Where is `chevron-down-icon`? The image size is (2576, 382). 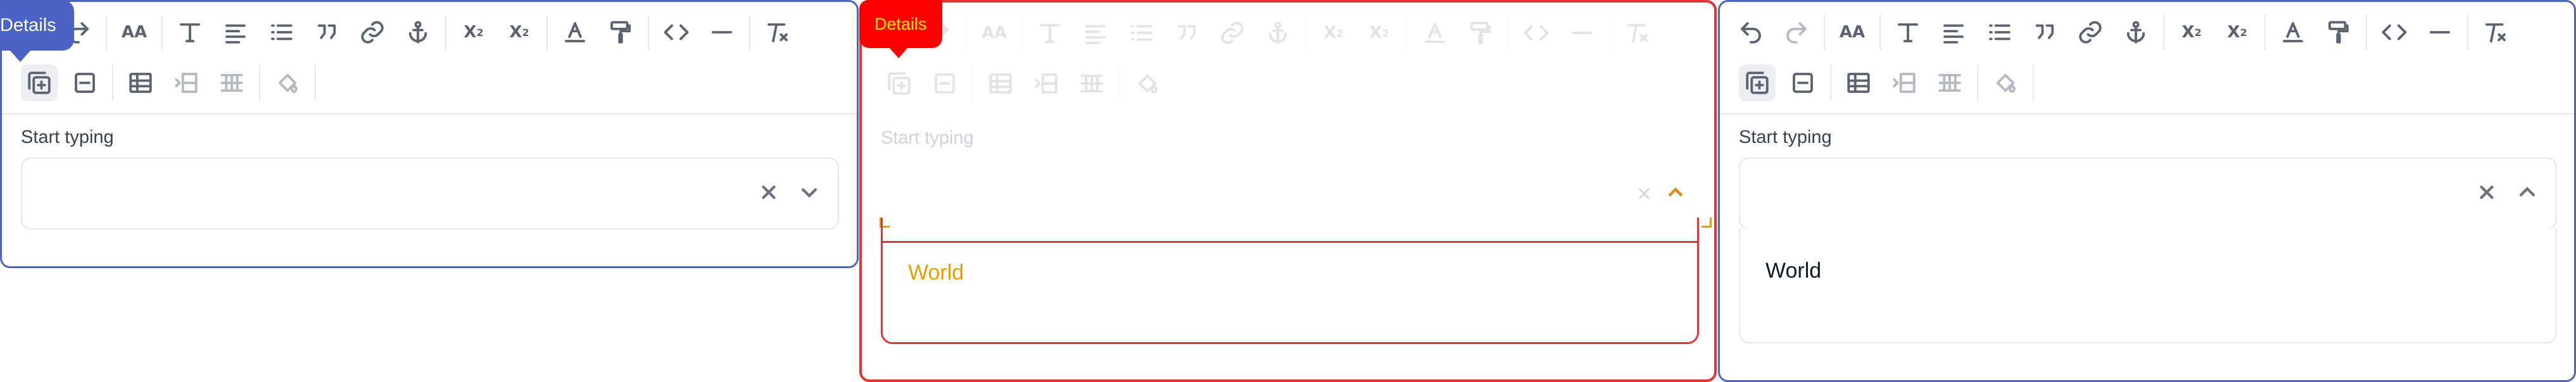 chevron-down-icon is located at coordinates (809, 194).